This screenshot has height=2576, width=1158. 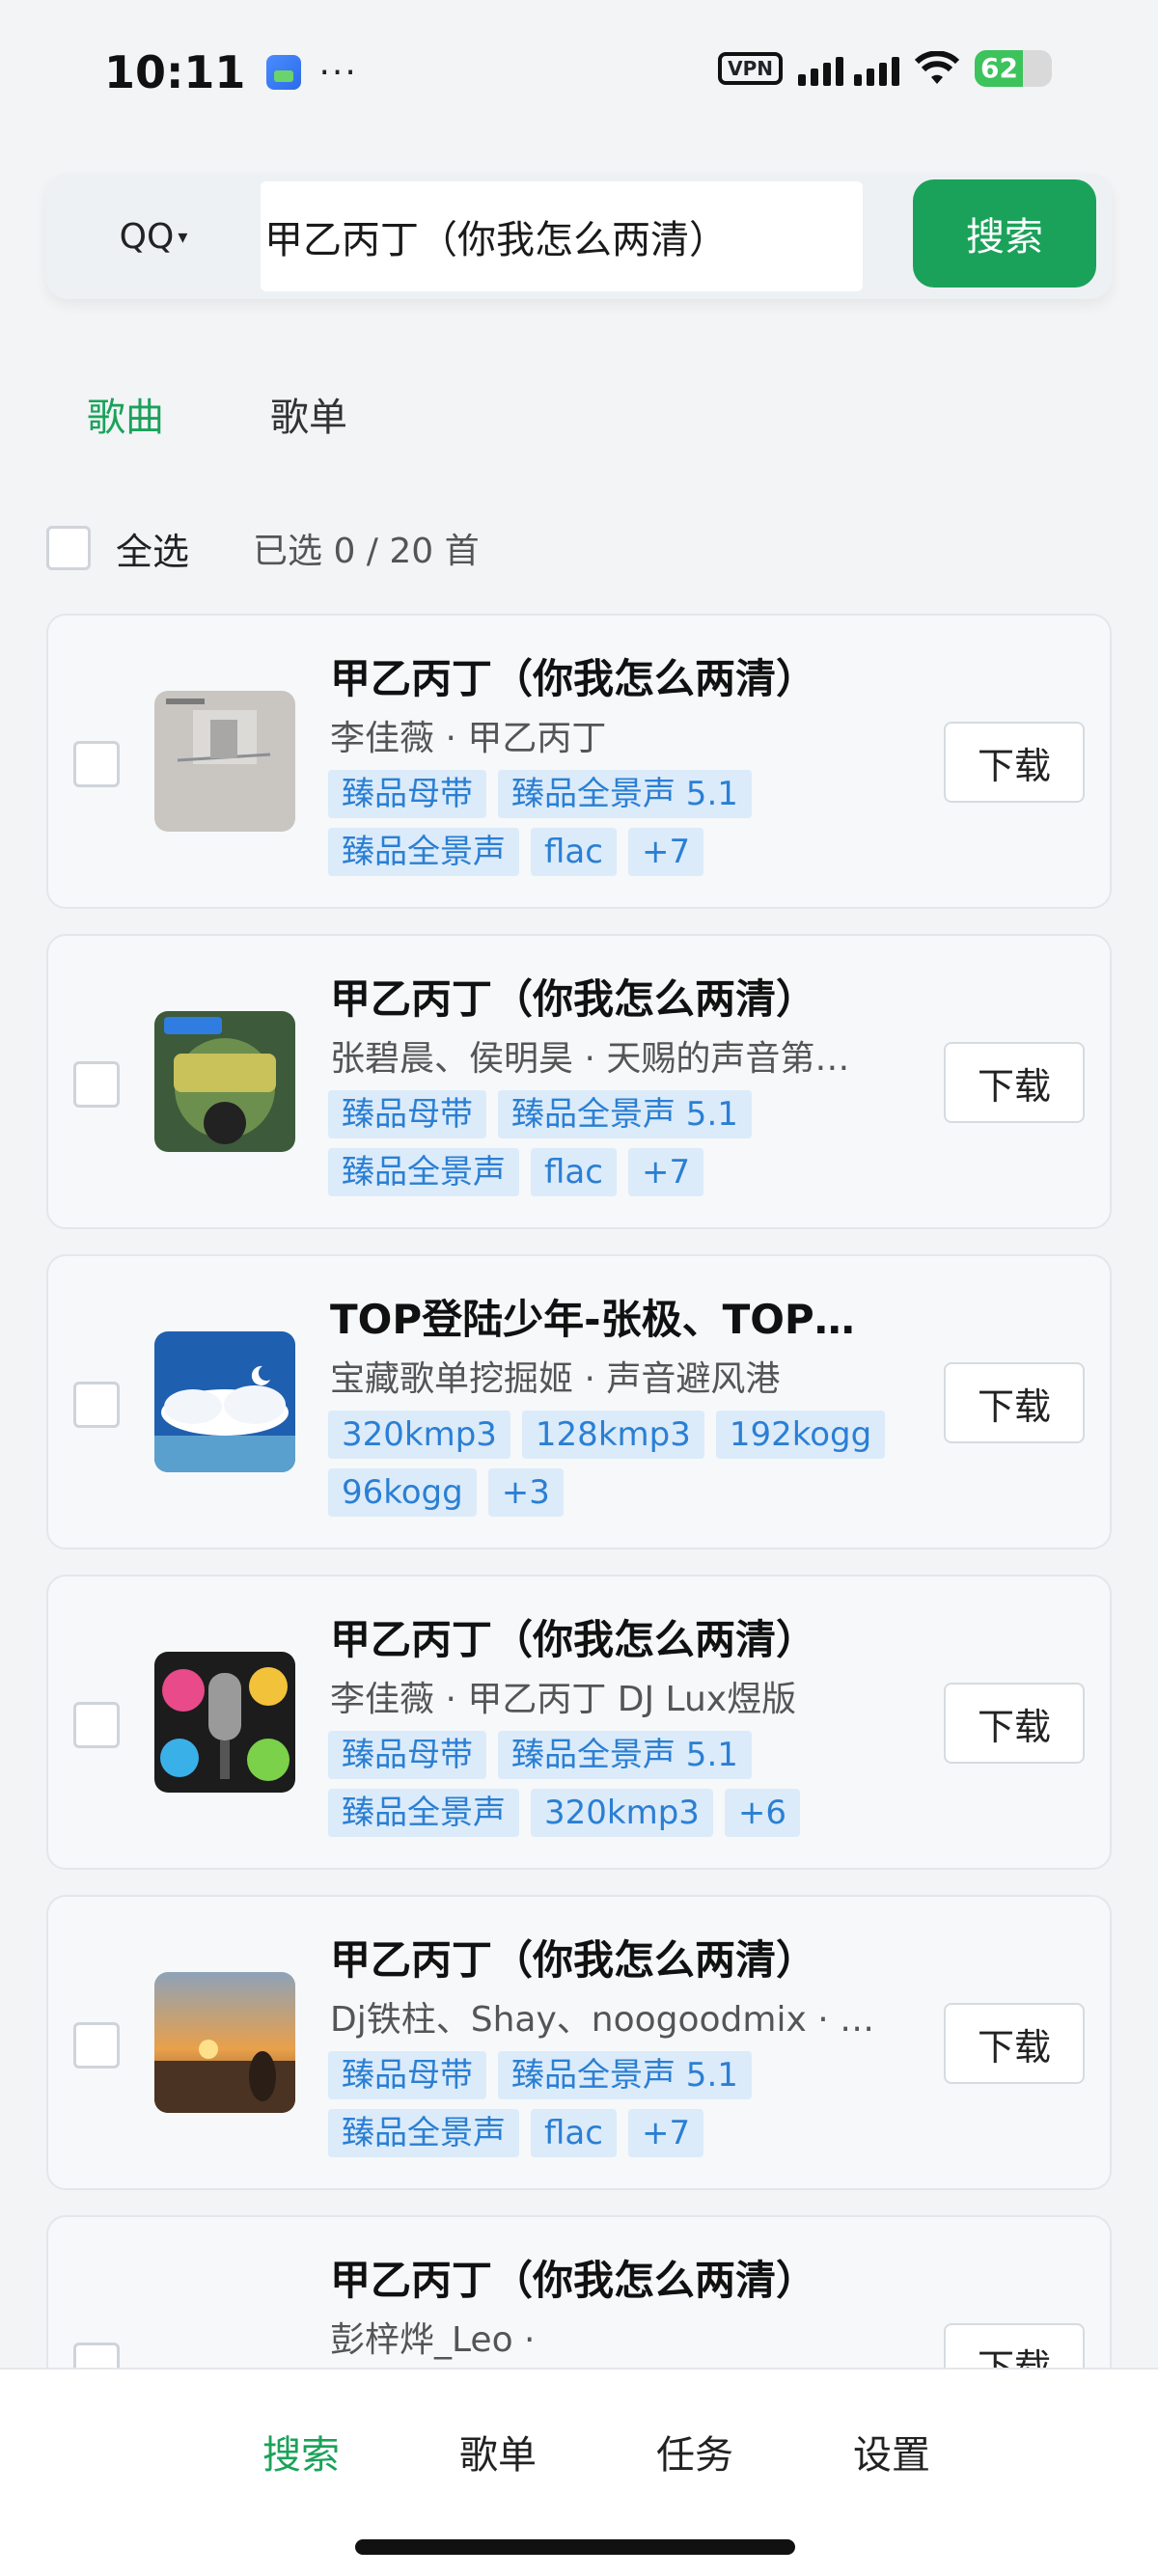 What do you see at coordinates (402, 1492) in the screenshot?
I see `quality-tag: 96kogg` at bounding box center [402, 1492].